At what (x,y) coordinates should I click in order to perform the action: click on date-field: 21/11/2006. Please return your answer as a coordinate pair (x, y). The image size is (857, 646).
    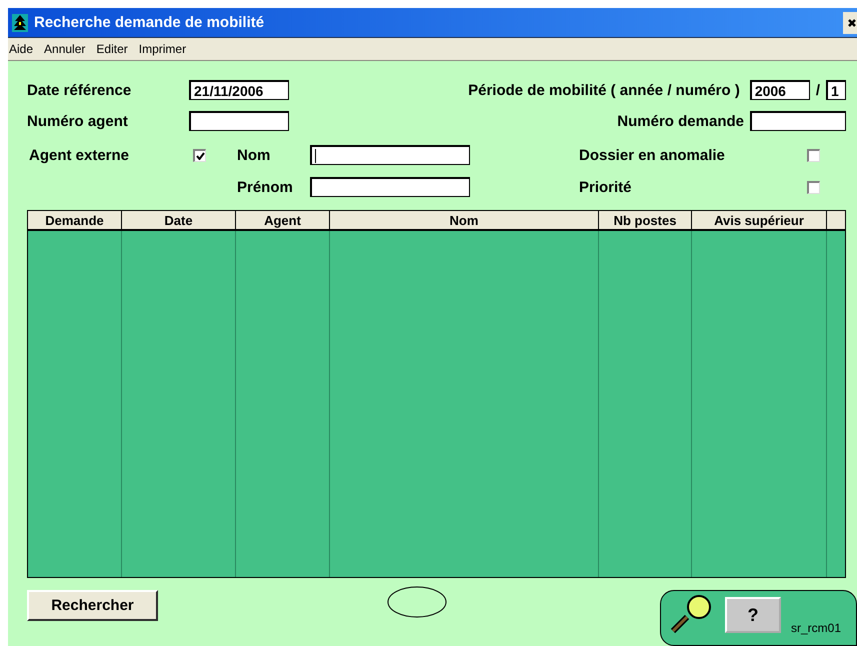
    Looking at the image, I should click on (239, 90).